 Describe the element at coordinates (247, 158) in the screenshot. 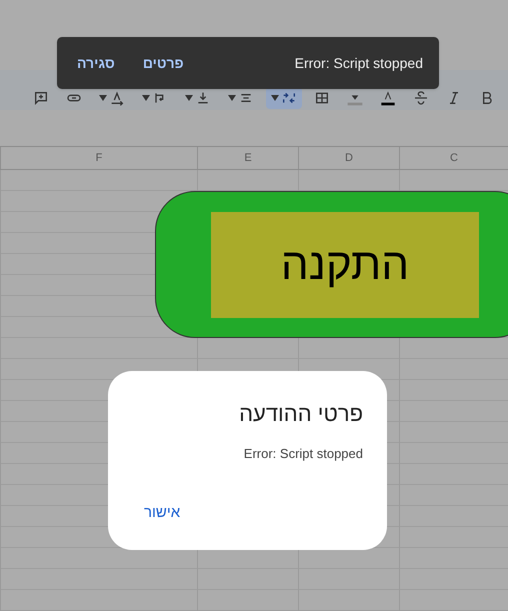

I see `column-header: E` at that location.